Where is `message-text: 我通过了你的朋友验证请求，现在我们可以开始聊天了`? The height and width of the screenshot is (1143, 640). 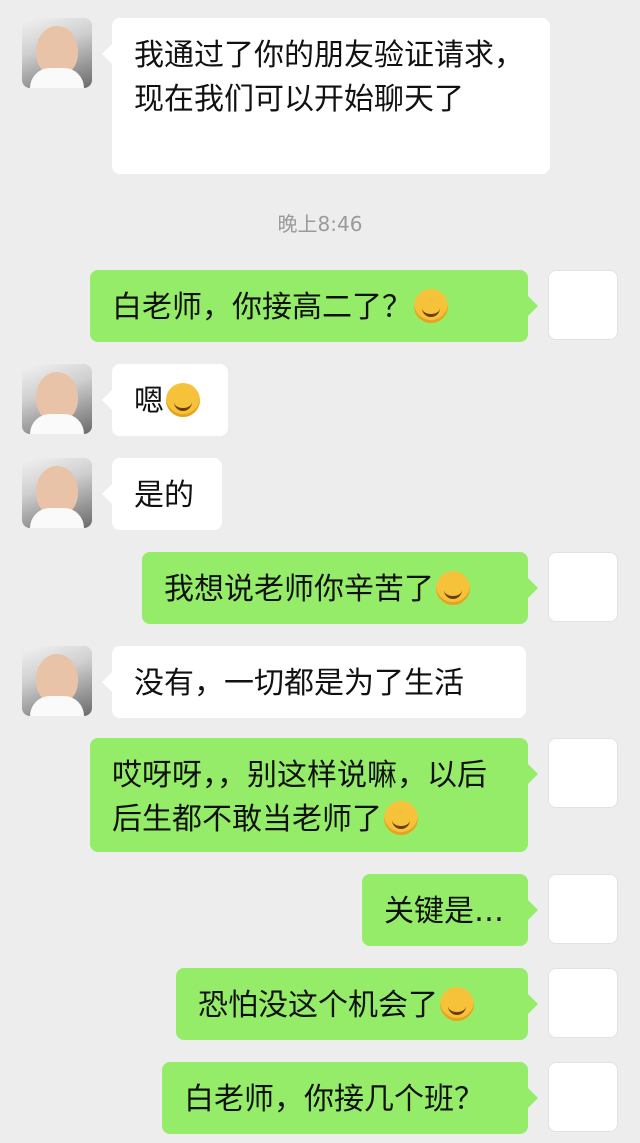 message-text: 我通过了你的朋友验证请求，现在我们可以开始聊天了 is located at coordinates (329, 77).